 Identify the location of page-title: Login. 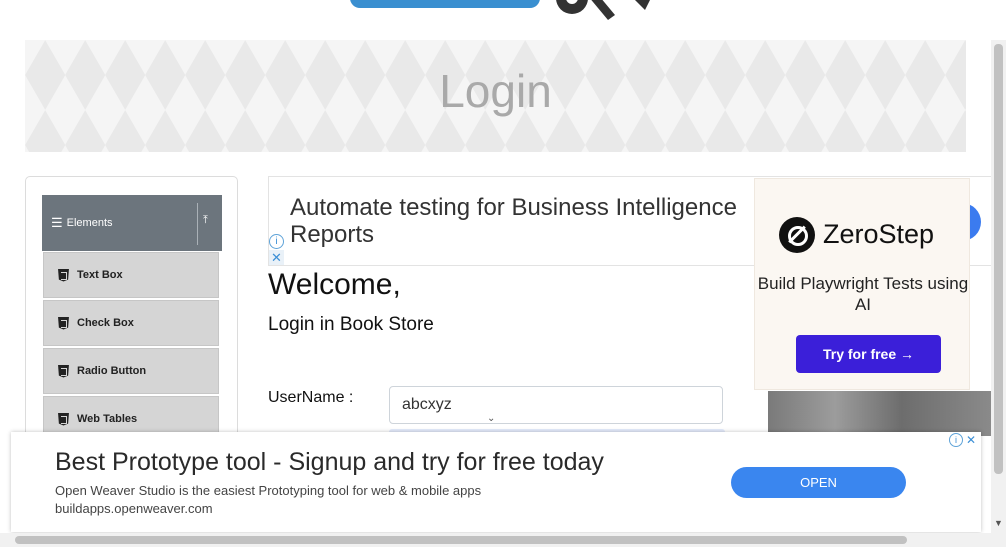
(495, 91).